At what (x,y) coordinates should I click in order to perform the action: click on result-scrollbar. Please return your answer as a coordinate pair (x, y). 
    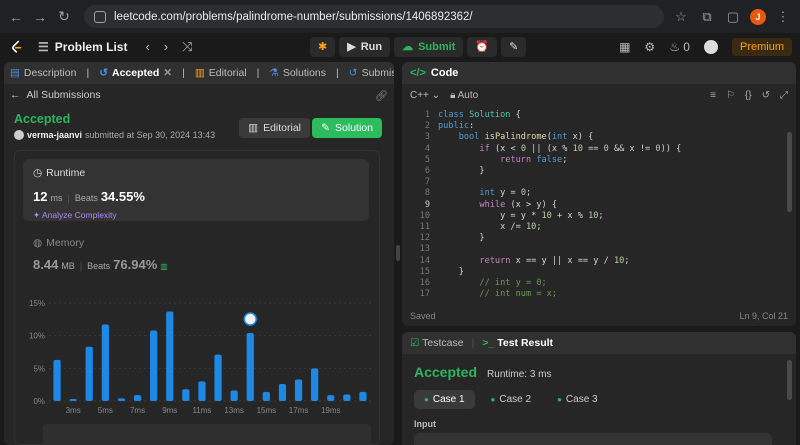
    Looking at the image, I should click on (789, 380).